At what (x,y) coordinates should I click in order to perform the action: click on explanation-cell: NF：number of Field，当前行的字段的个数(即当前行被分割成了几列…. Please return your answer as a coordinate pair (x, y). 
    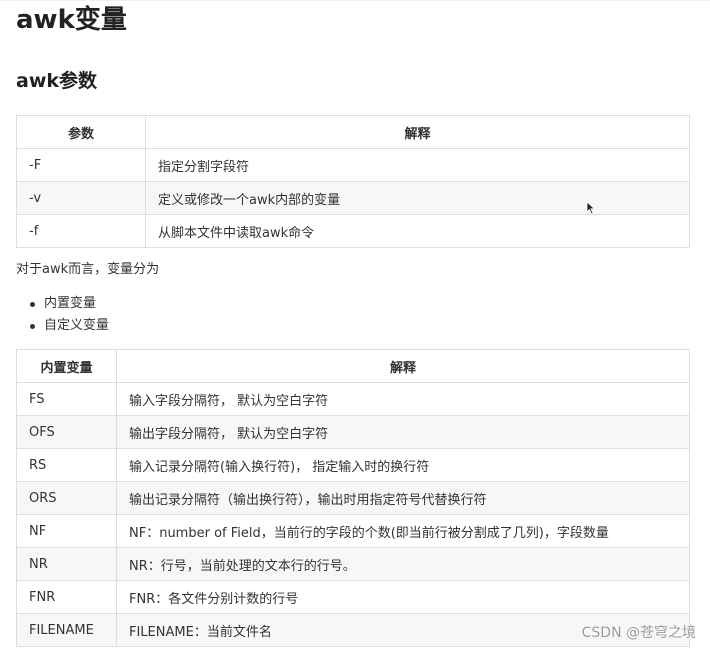
    Looking at the image, I should click on (403, 531).